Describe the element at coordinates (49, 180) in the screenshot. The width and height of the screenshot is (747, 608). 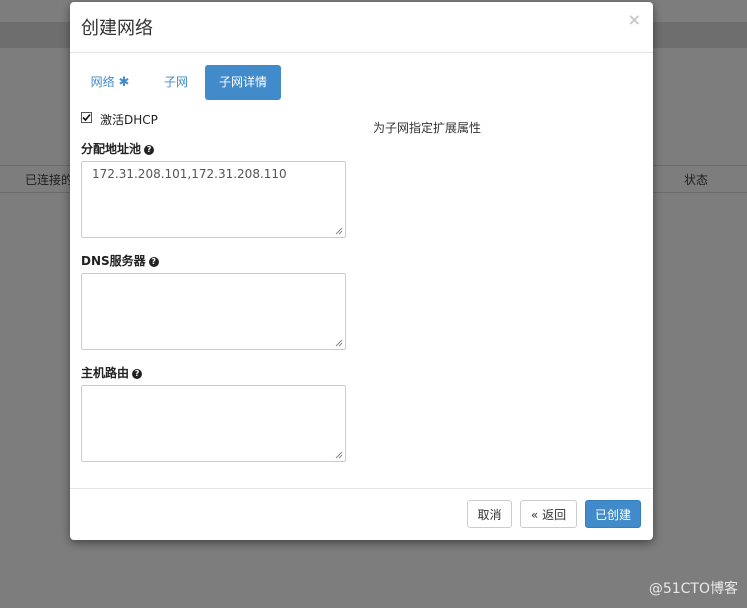
I see `background-column-connected: 已连接的` at that location.